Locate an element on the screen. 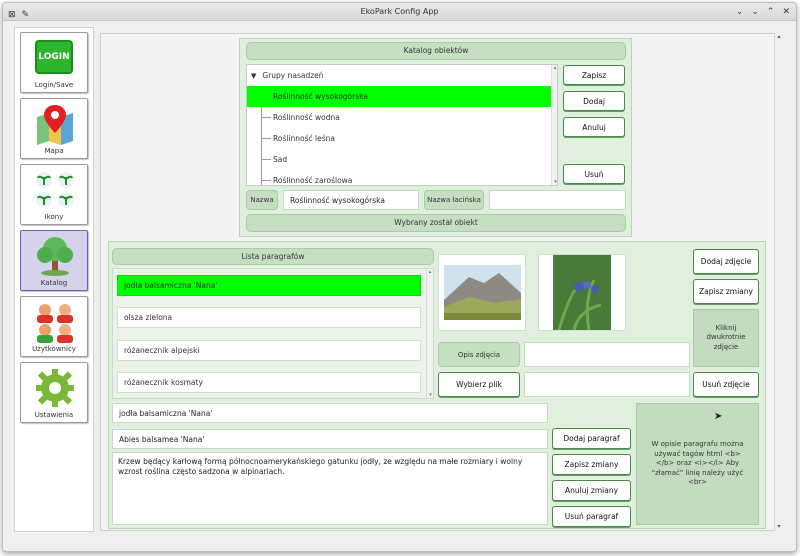  tree-item: Roślinność wysokogórska is located at coordinates (400, 96).